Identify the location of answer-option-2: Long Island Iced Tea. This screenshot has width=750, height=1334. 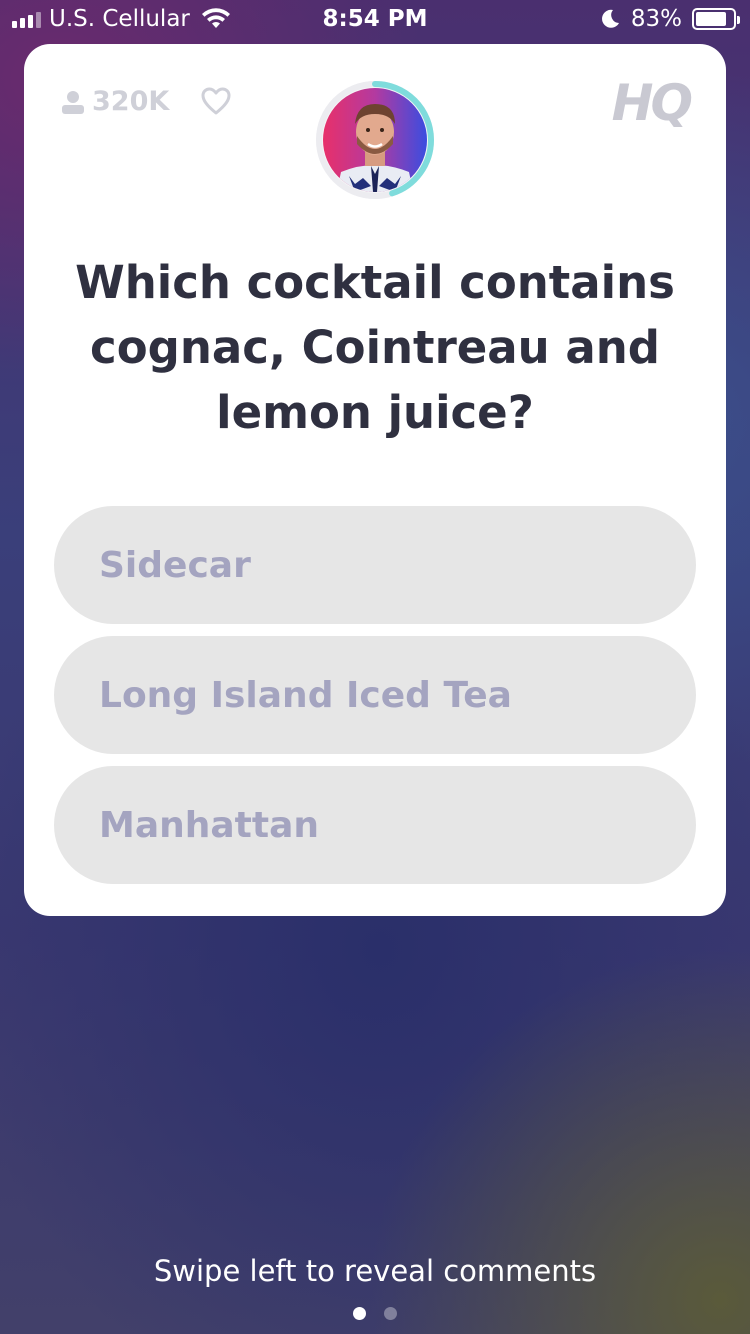
(375, 695).